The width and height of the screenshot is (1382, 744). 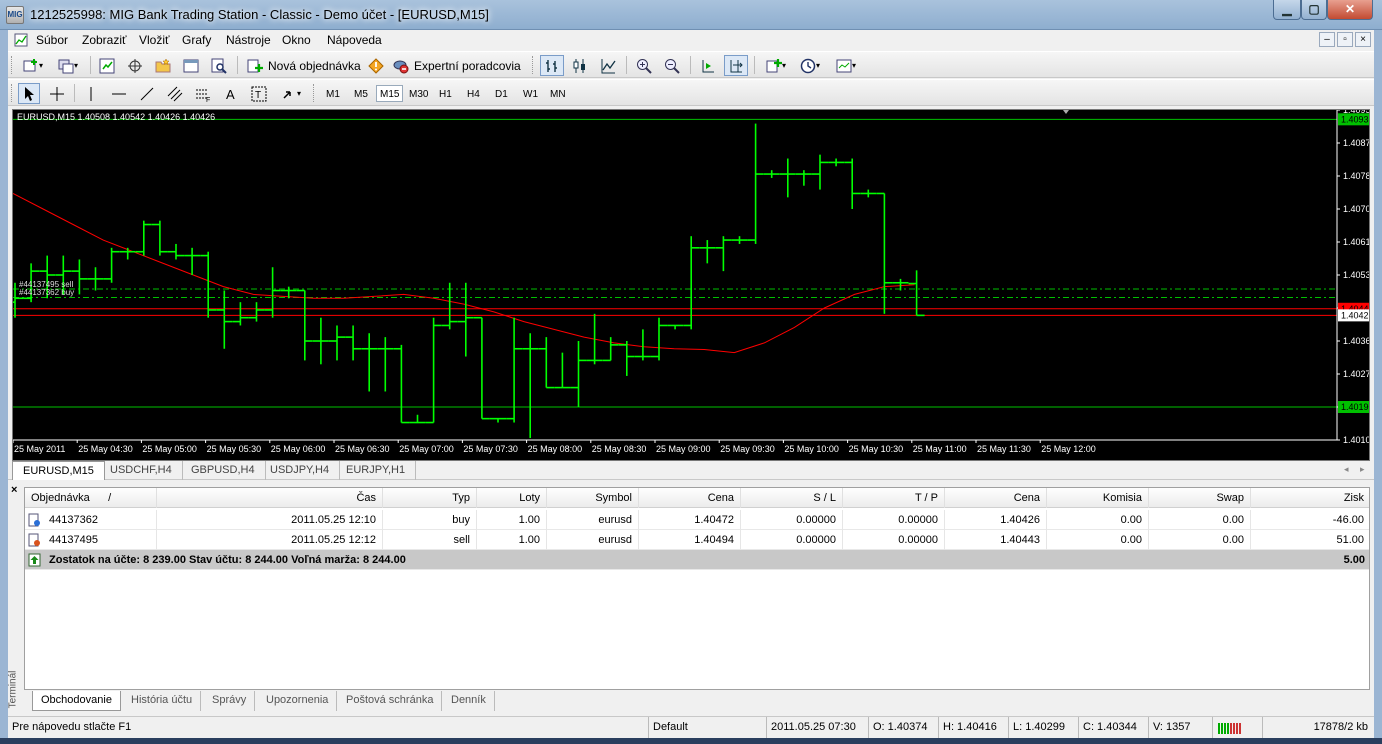 I want to click on tab-scroll-left-icon: ◂, so click(x=1346, y=469).